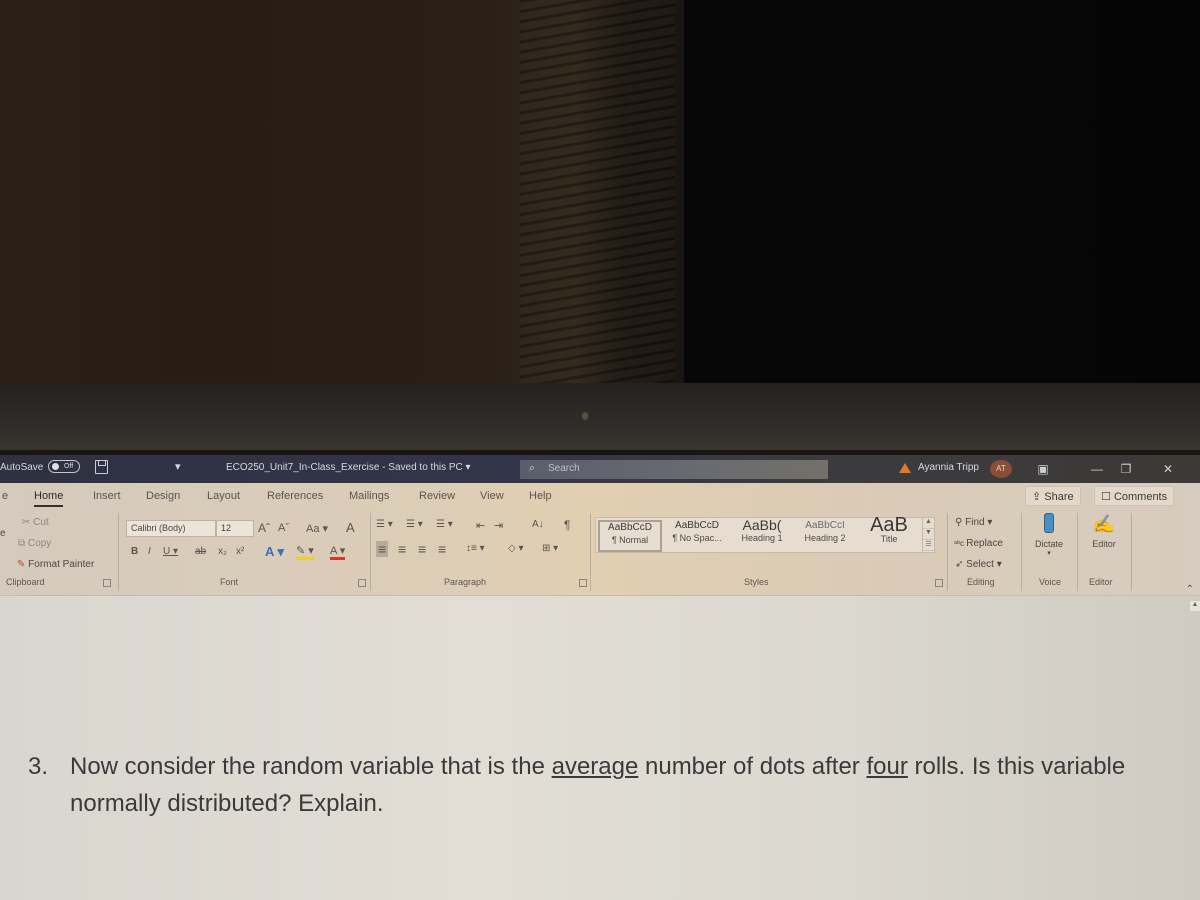 This screenshot has width=1200, height=900. What do you see at coordinates (338, 552) in the screenshot?
I see `font-color-button: A ▾` at bounding box center [338, 552].